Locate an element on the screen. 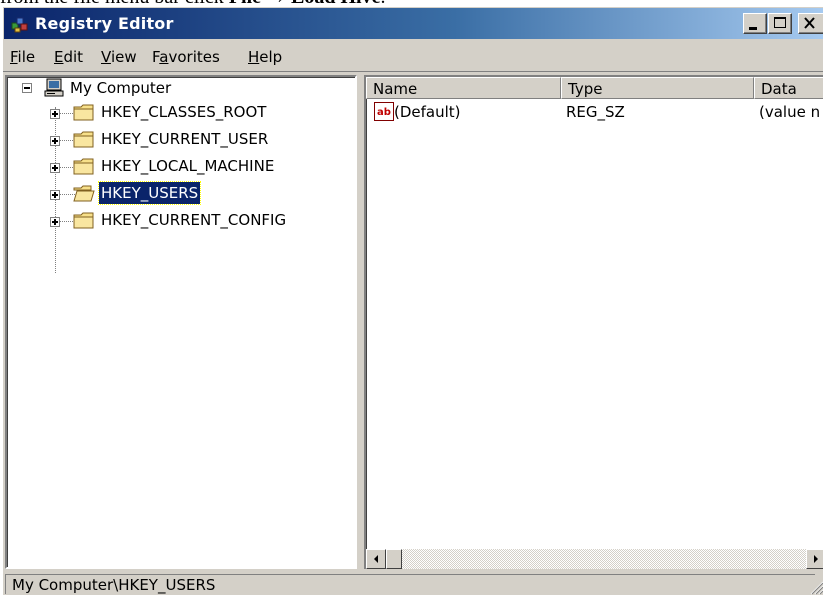  menu-help: Help is located at coordinates (265, 57).